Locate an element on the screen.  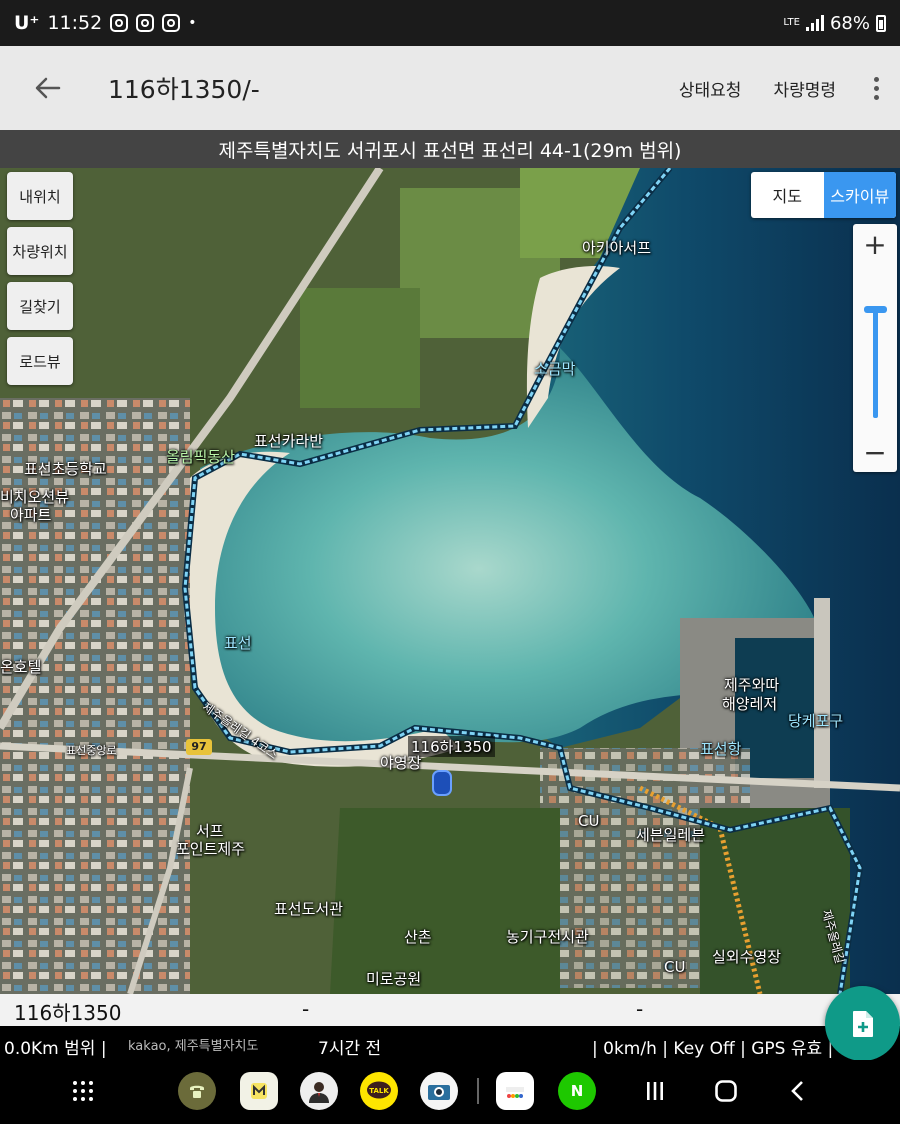
page-title: 116하1350/- is located at coordinates (184, 89).